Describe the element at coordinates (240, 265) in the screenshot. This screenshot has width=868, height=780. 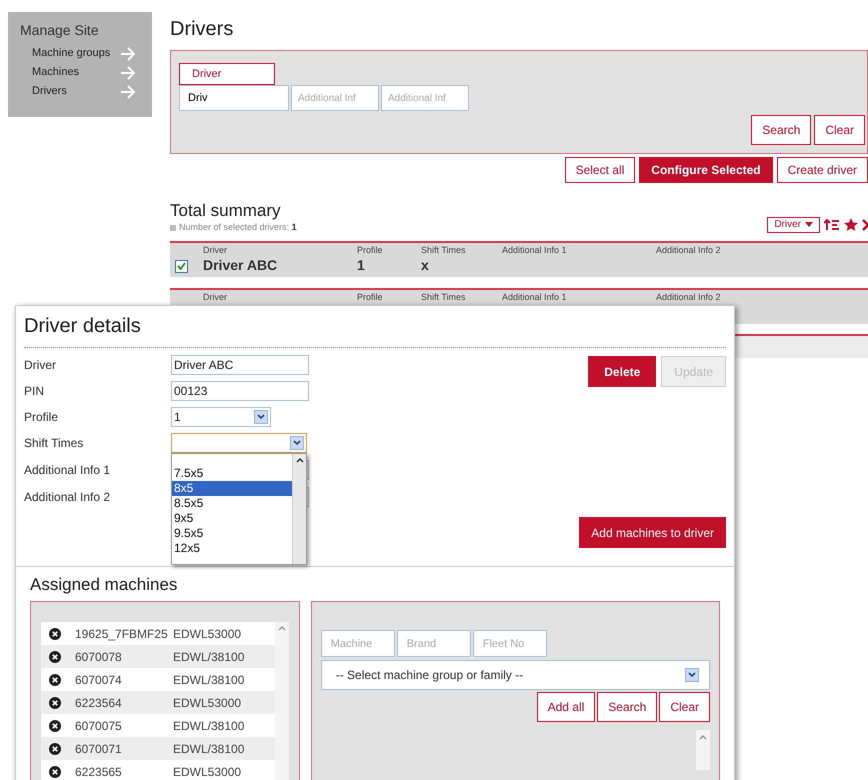
I see `table-cell-text: Driver ABC` at that location.